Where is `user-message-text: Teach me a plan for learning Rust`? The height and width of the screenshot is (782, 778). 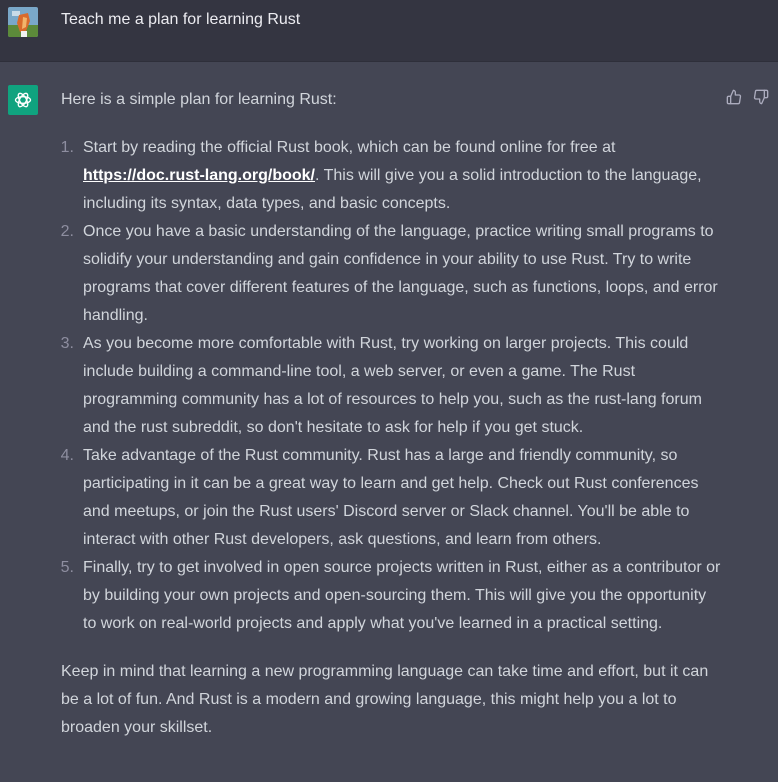
user-message-text: Teach me a plan for learning Rust is located at coordinates (181, 19).